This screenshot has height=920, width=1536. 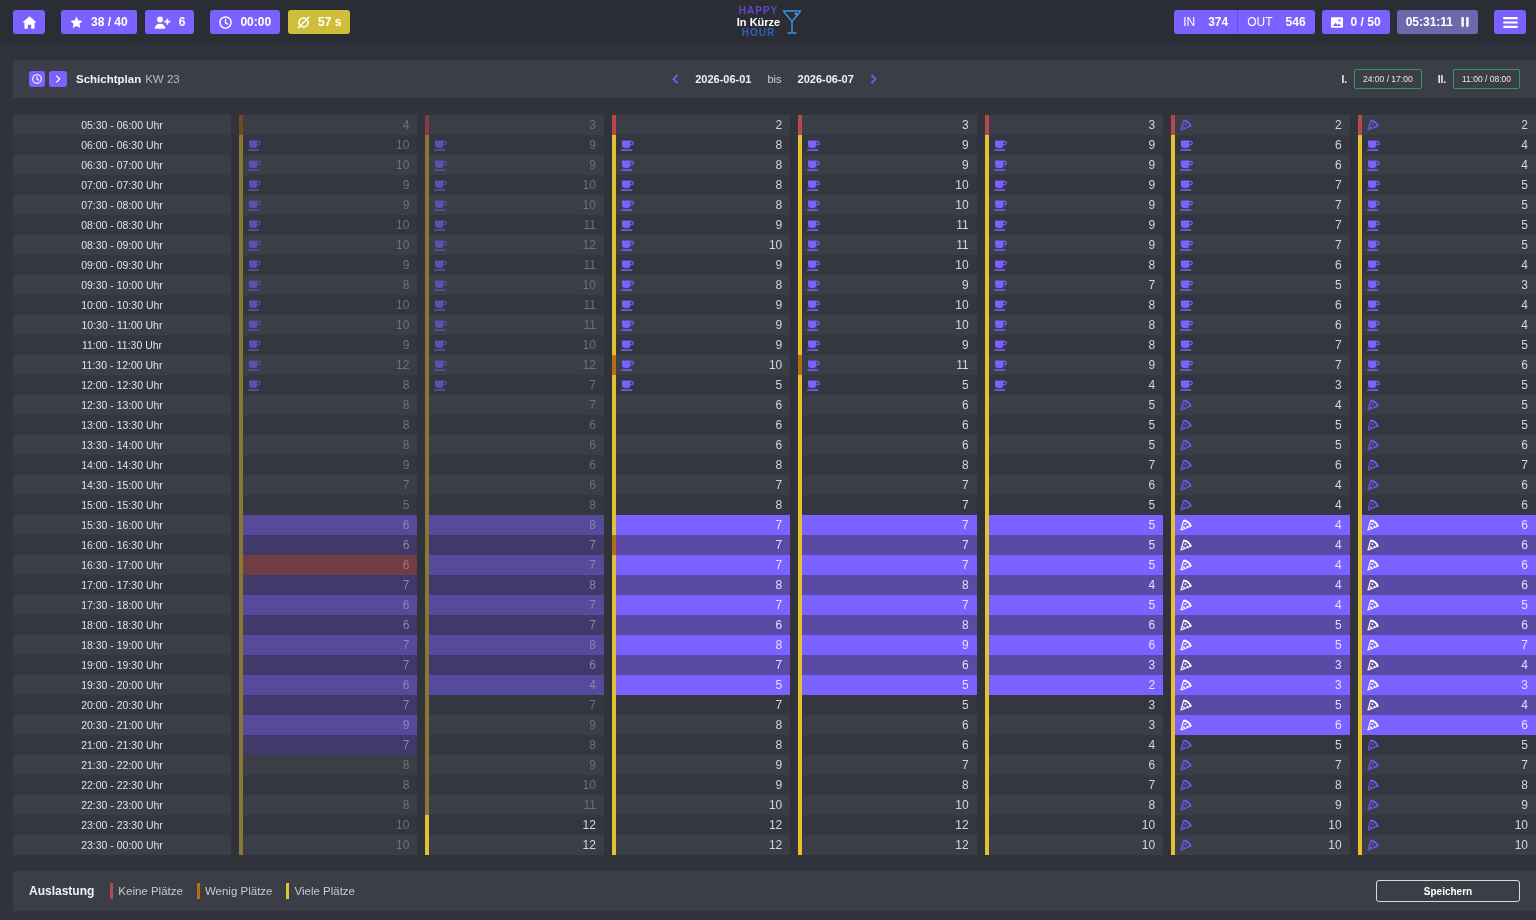 I want to click on rating-button: 38 / 40, so click(x=99, y=22).